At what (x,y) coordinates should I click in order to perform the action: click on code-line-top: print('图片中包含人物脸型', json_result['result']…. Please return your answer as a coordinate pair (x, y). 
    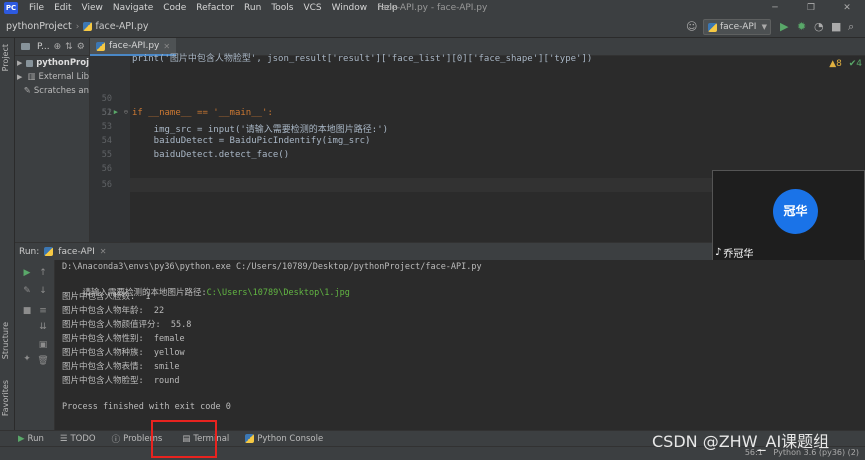
    Looking at the image, I should click on (362, 59).